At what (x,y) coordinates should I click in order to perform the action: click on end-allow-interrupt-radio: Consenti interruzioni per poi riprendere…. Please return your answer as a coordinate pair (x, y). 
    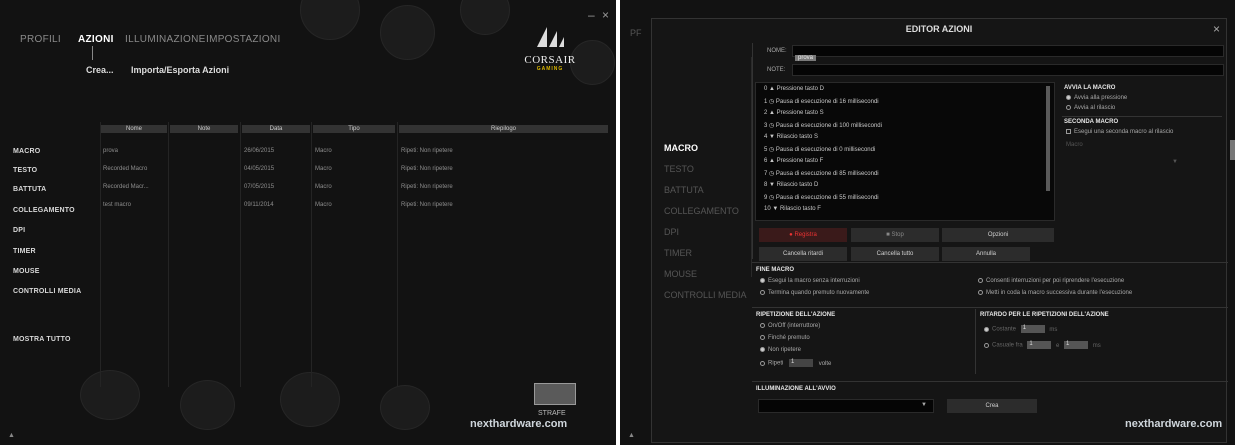
    Looking at the image, I should click on (1051, 281).